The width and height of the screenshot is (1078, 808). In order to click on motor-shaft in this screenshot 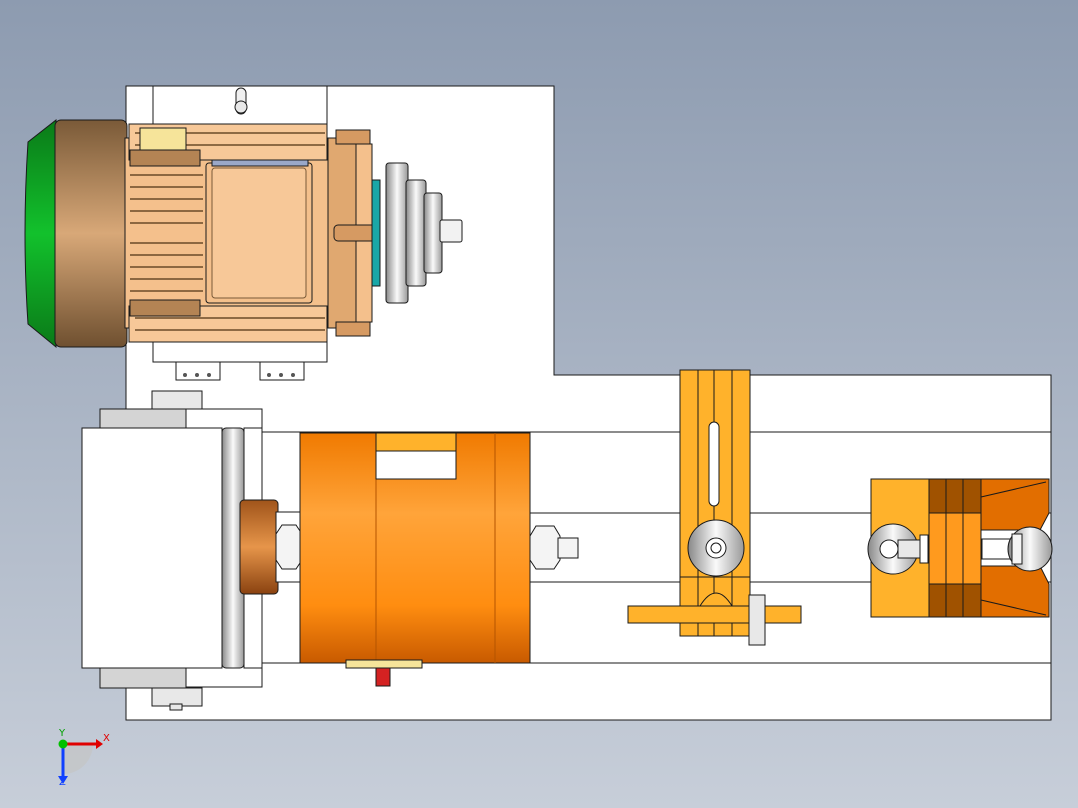, I will do `click(451, 231)`.